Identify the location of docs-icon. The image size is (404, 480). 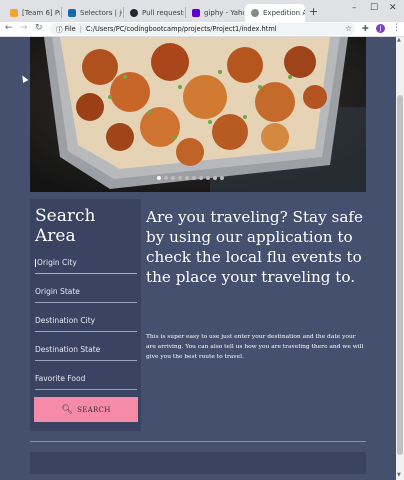
(14, 13).